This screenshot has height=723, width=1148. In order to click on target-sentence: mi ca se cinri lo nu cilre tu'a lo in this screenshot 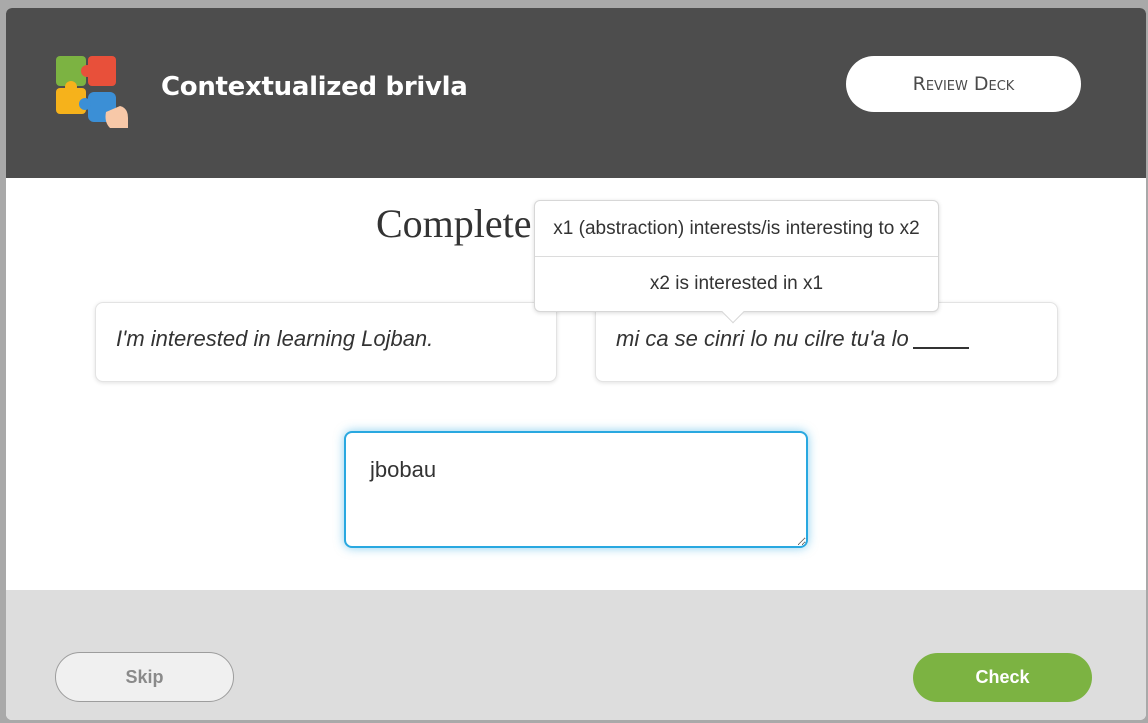, I will do `click(762, 338)`.